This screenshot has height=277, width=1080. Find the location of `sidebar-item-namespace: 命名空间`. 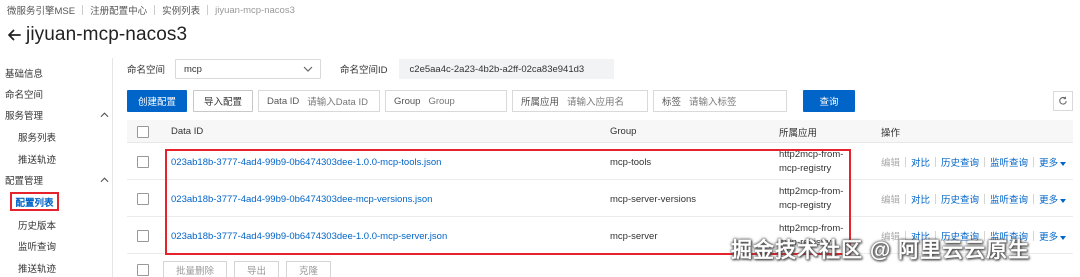

sidebar-item-namespace: 命名空间 is located at coordinates (24, 94).